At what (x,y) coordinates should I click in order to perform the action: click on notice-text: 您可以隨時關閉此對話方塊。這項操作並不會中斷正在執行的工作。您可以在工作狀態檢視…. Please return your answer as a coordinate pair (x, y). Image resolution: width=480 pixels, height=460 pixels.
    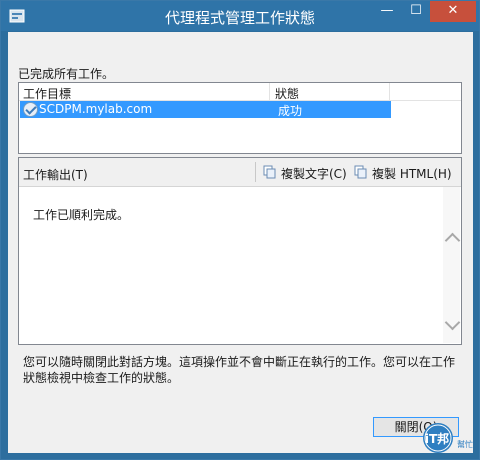
    Looking at the image, I should click on (239, 370).